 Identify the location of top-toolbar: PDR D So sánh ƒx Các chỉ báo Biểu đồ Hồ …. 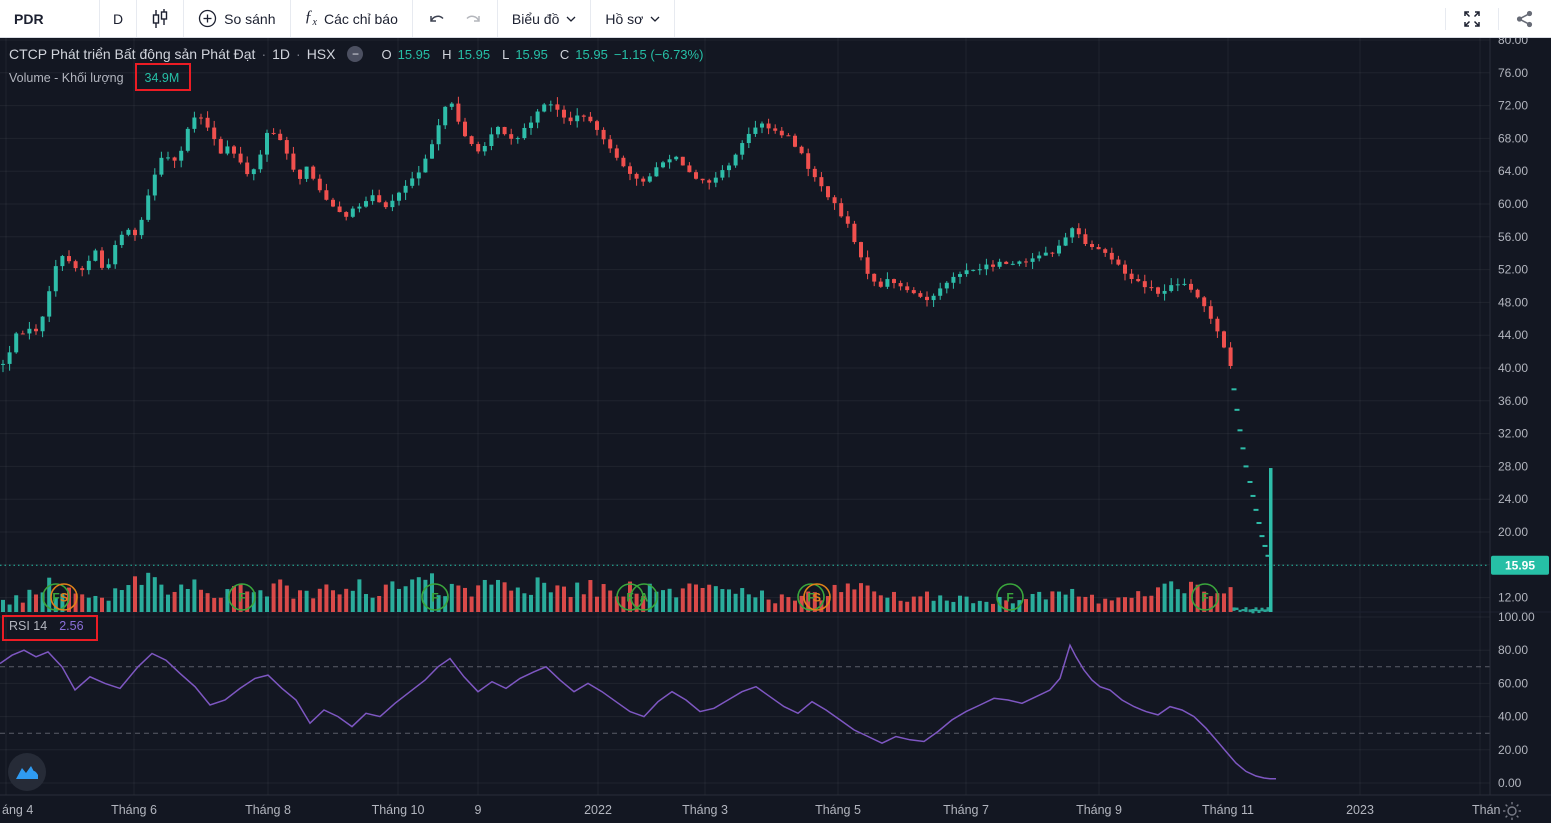
(775, 19).